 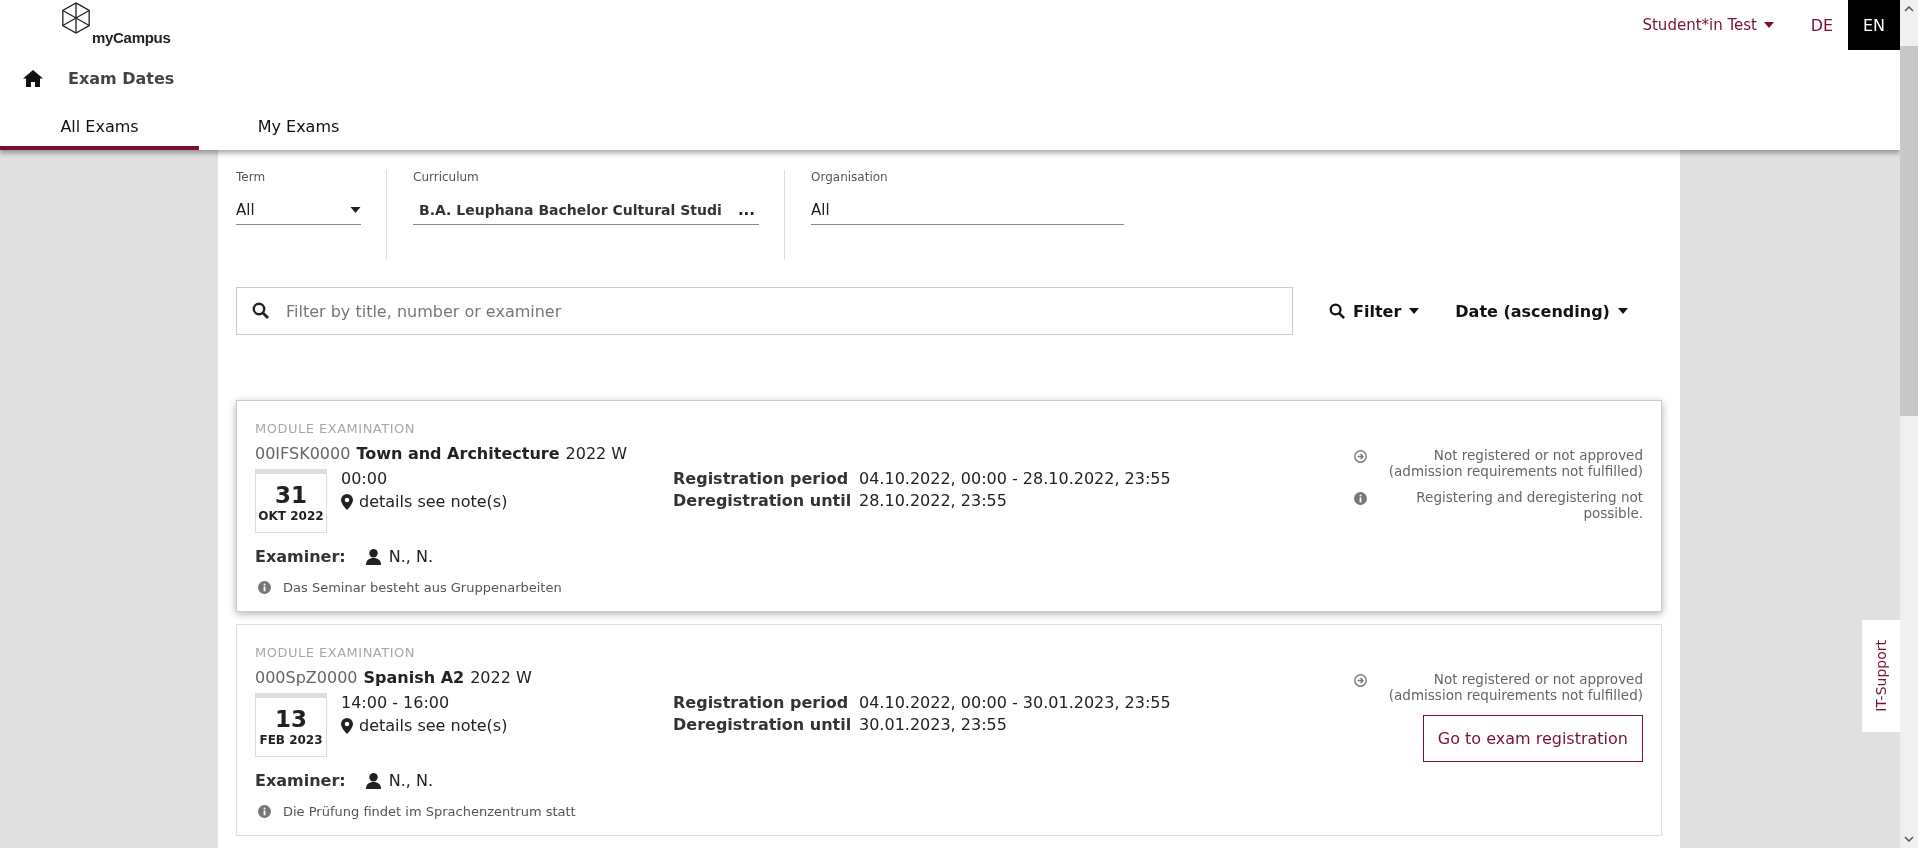 I want to click on status-text: Registering and deregistering not possible., so click(x=1529, y=505).